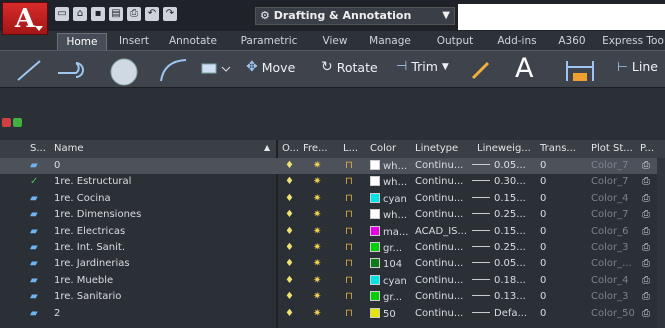  I want to click on tab-home: Home, so click(82, 41).